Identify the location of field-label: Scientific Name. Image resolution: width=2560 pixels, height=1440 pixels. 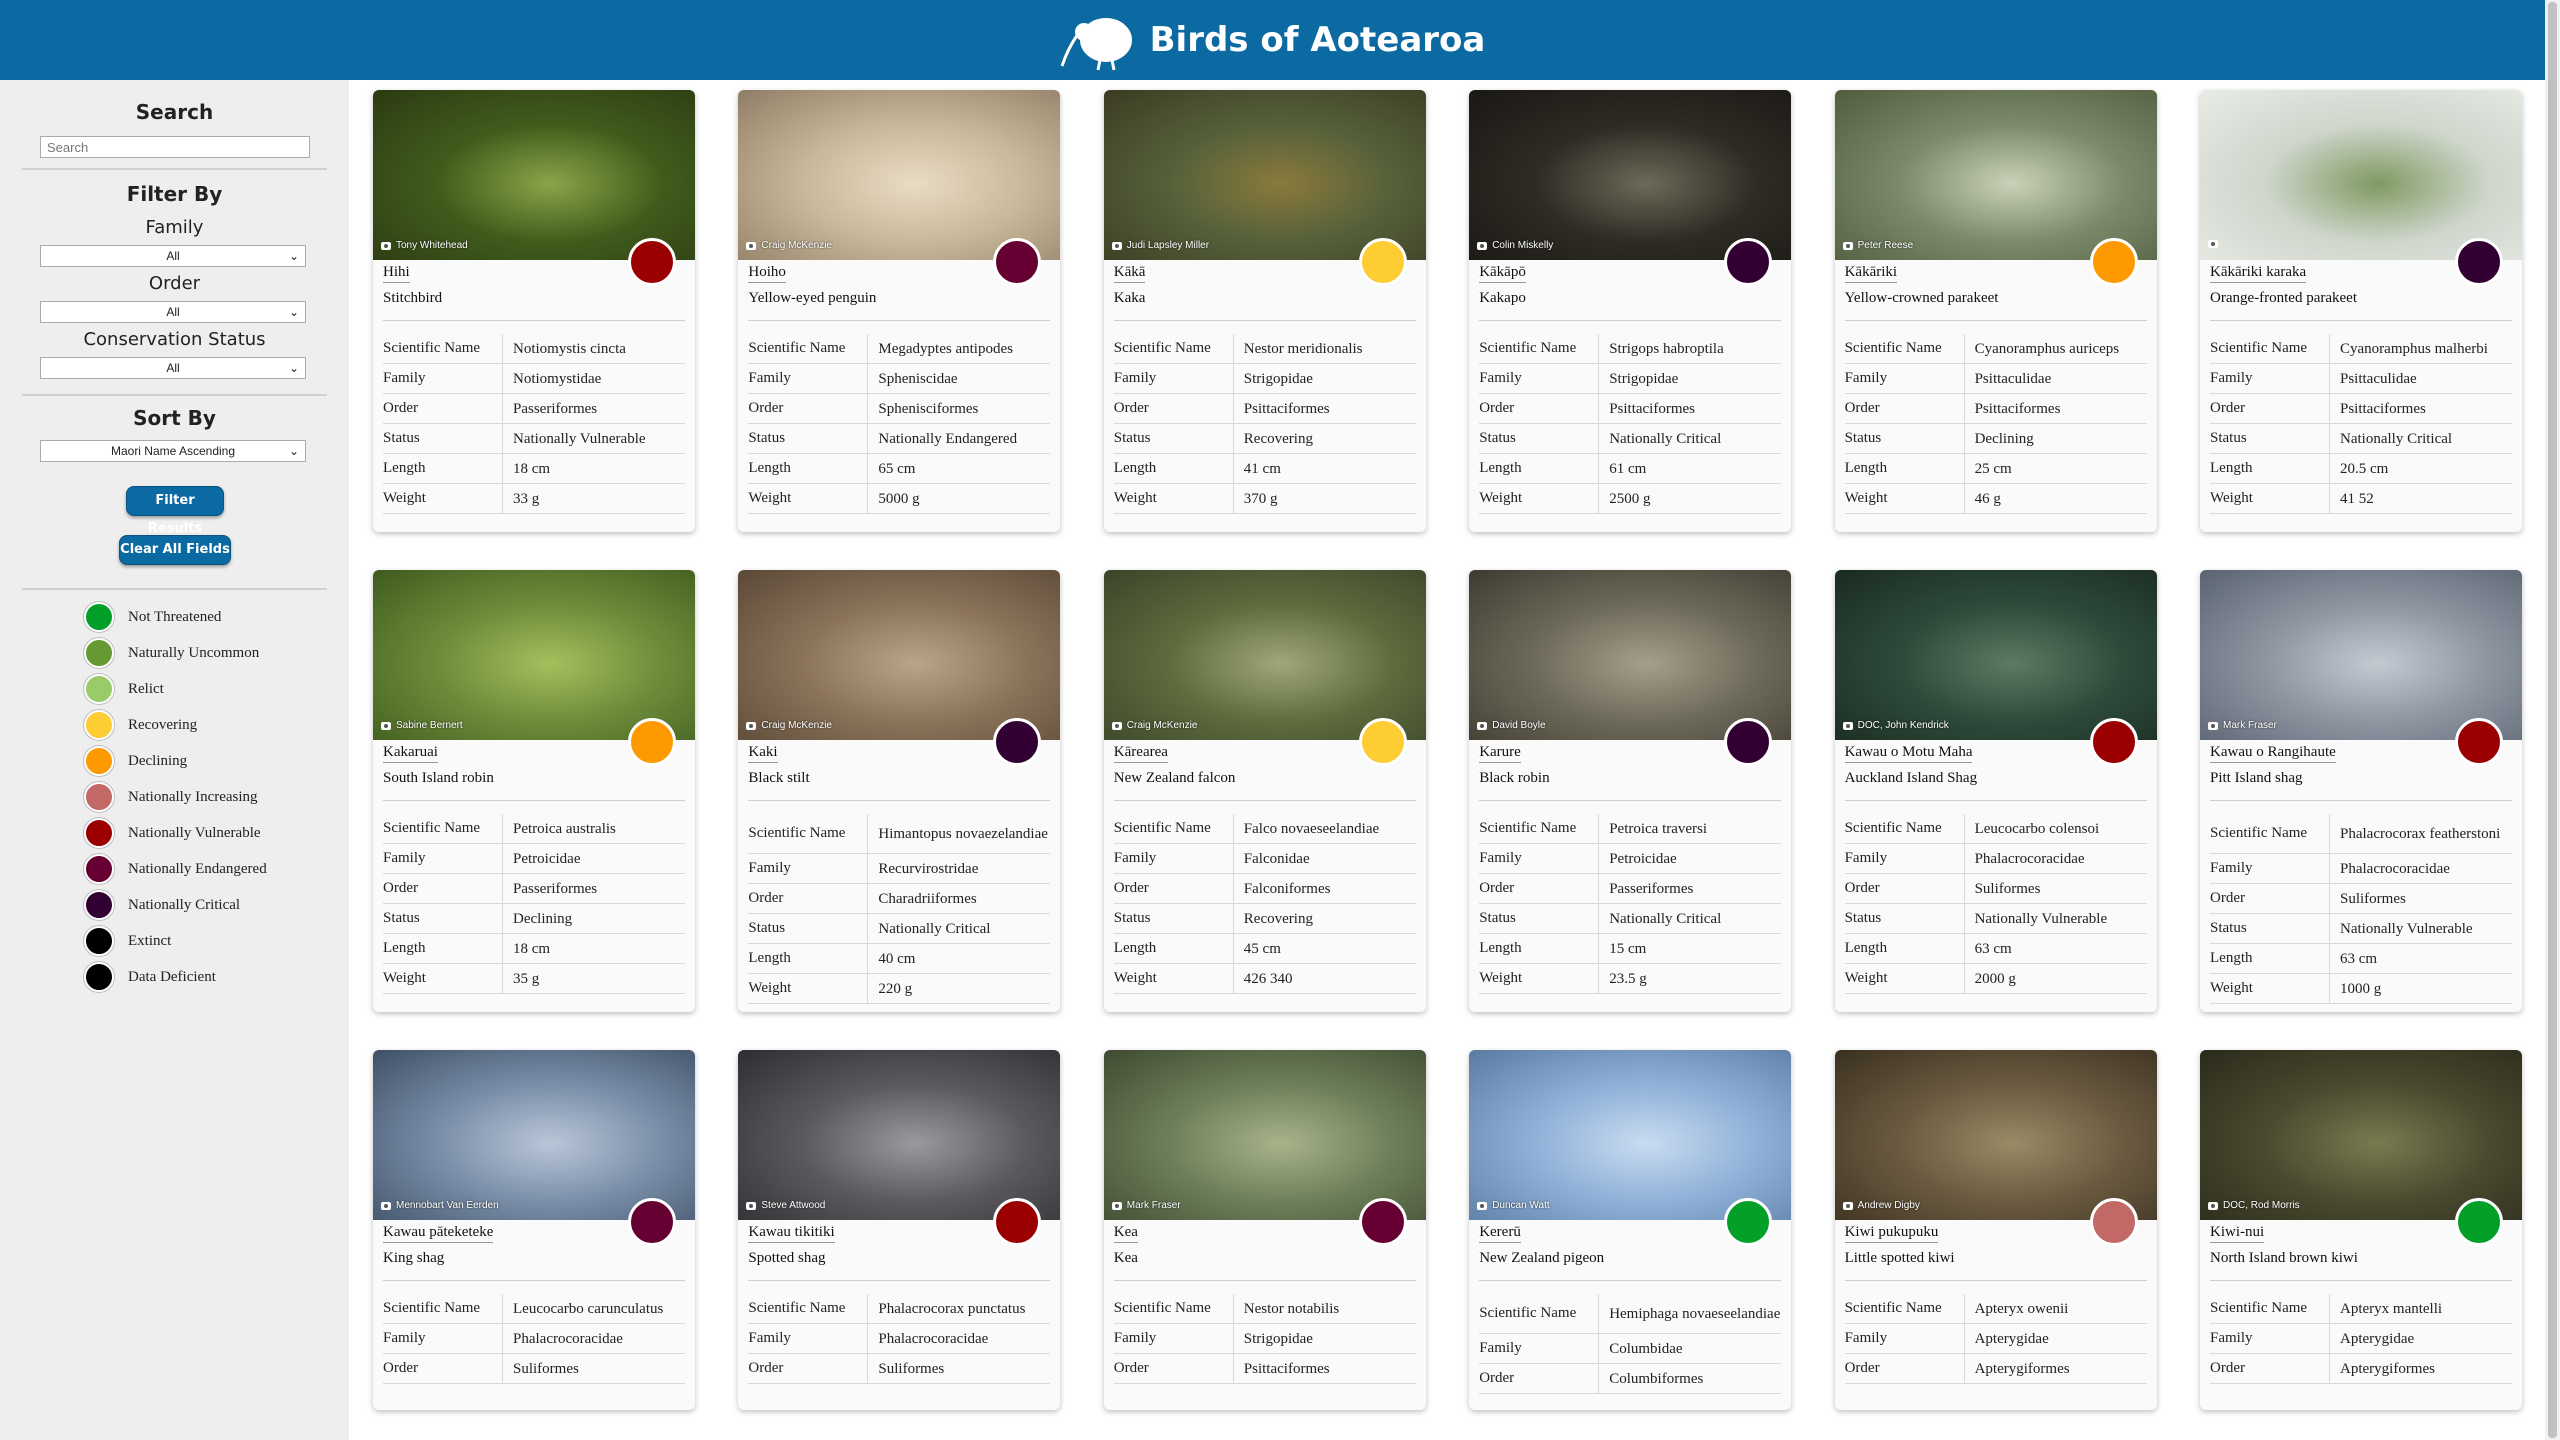
(1174, 1308).